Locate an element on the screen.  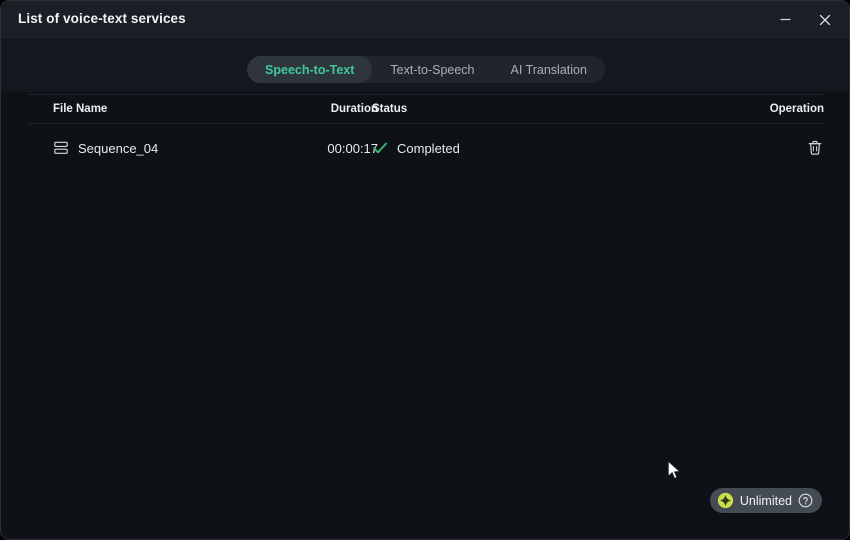
unlimited-label: Unlimited is located at coordinates (765, 500).